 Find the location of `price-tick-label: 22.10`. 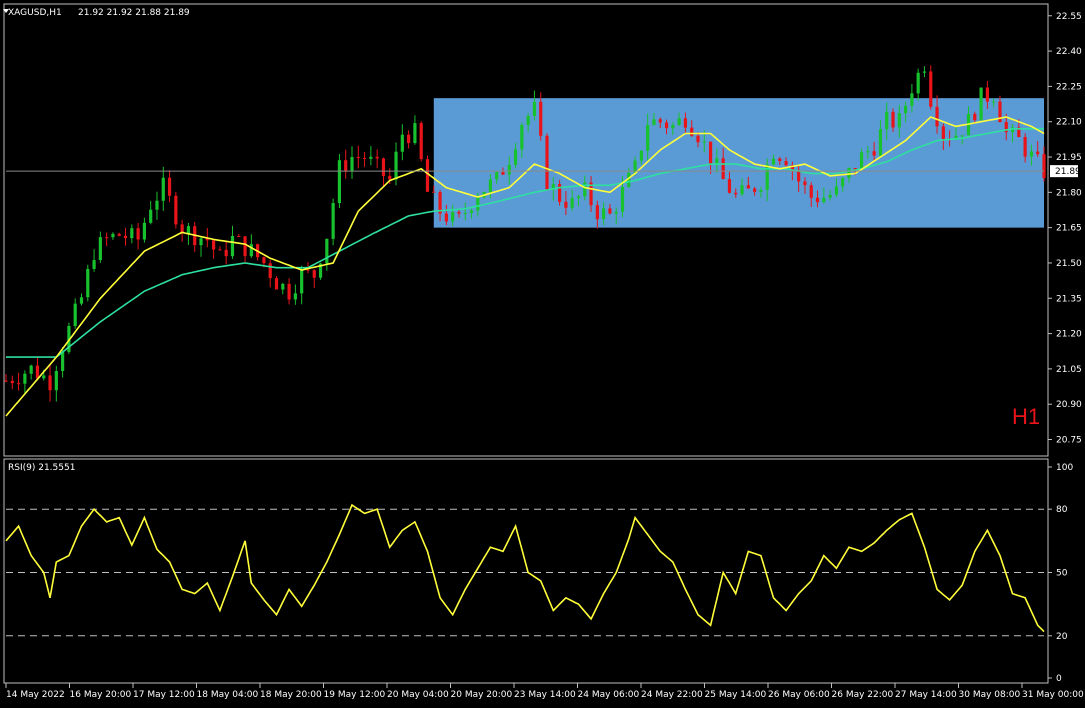

price-tick-label: 22.10 is located at coordinates (1069, 123).